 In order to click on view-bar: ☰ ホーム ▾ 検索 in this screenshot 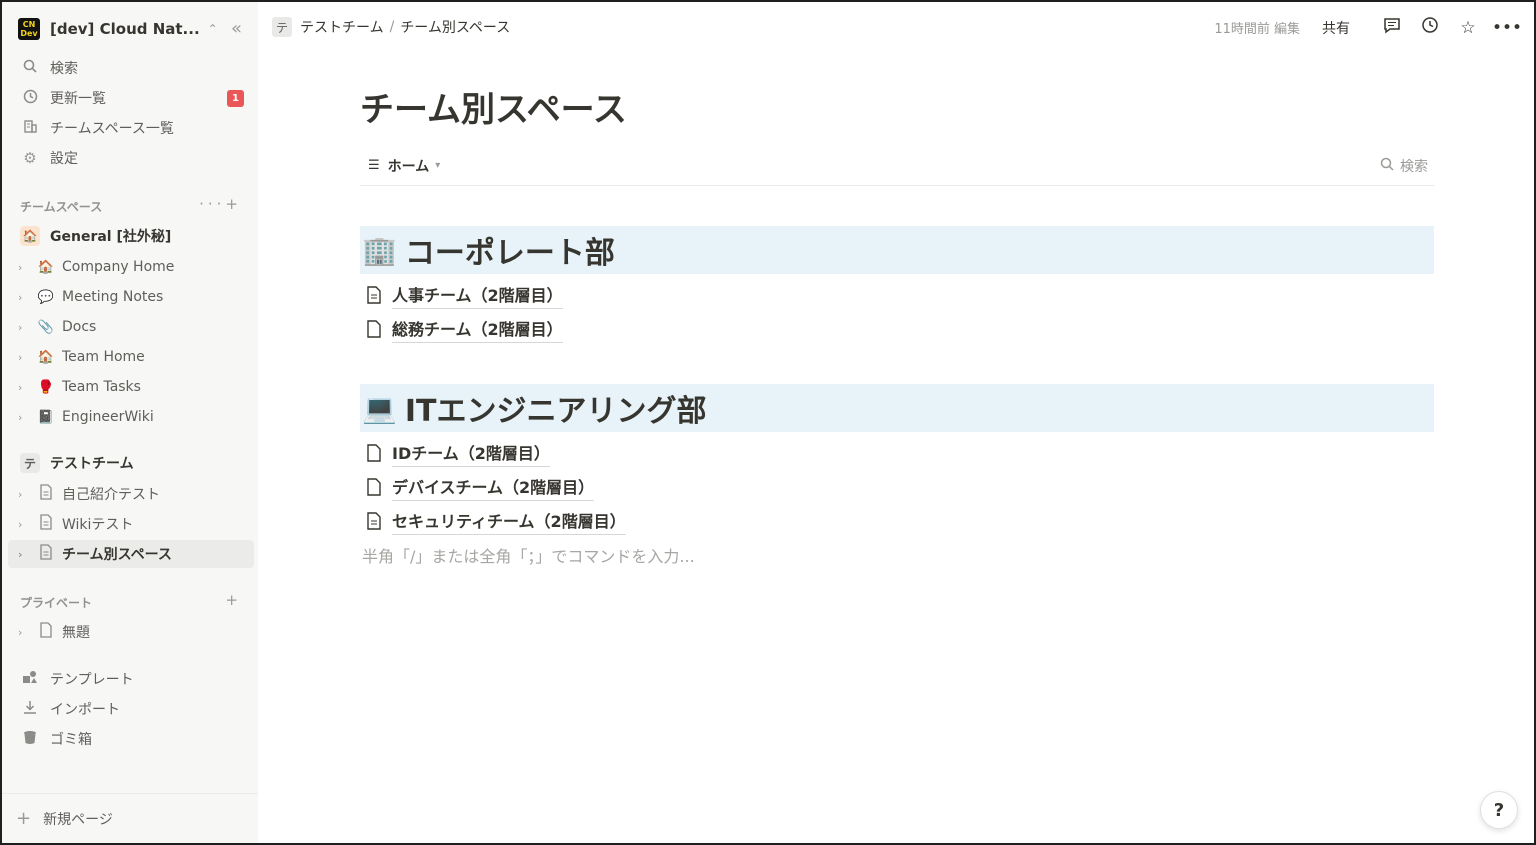, I will do `click(897, 166)`.